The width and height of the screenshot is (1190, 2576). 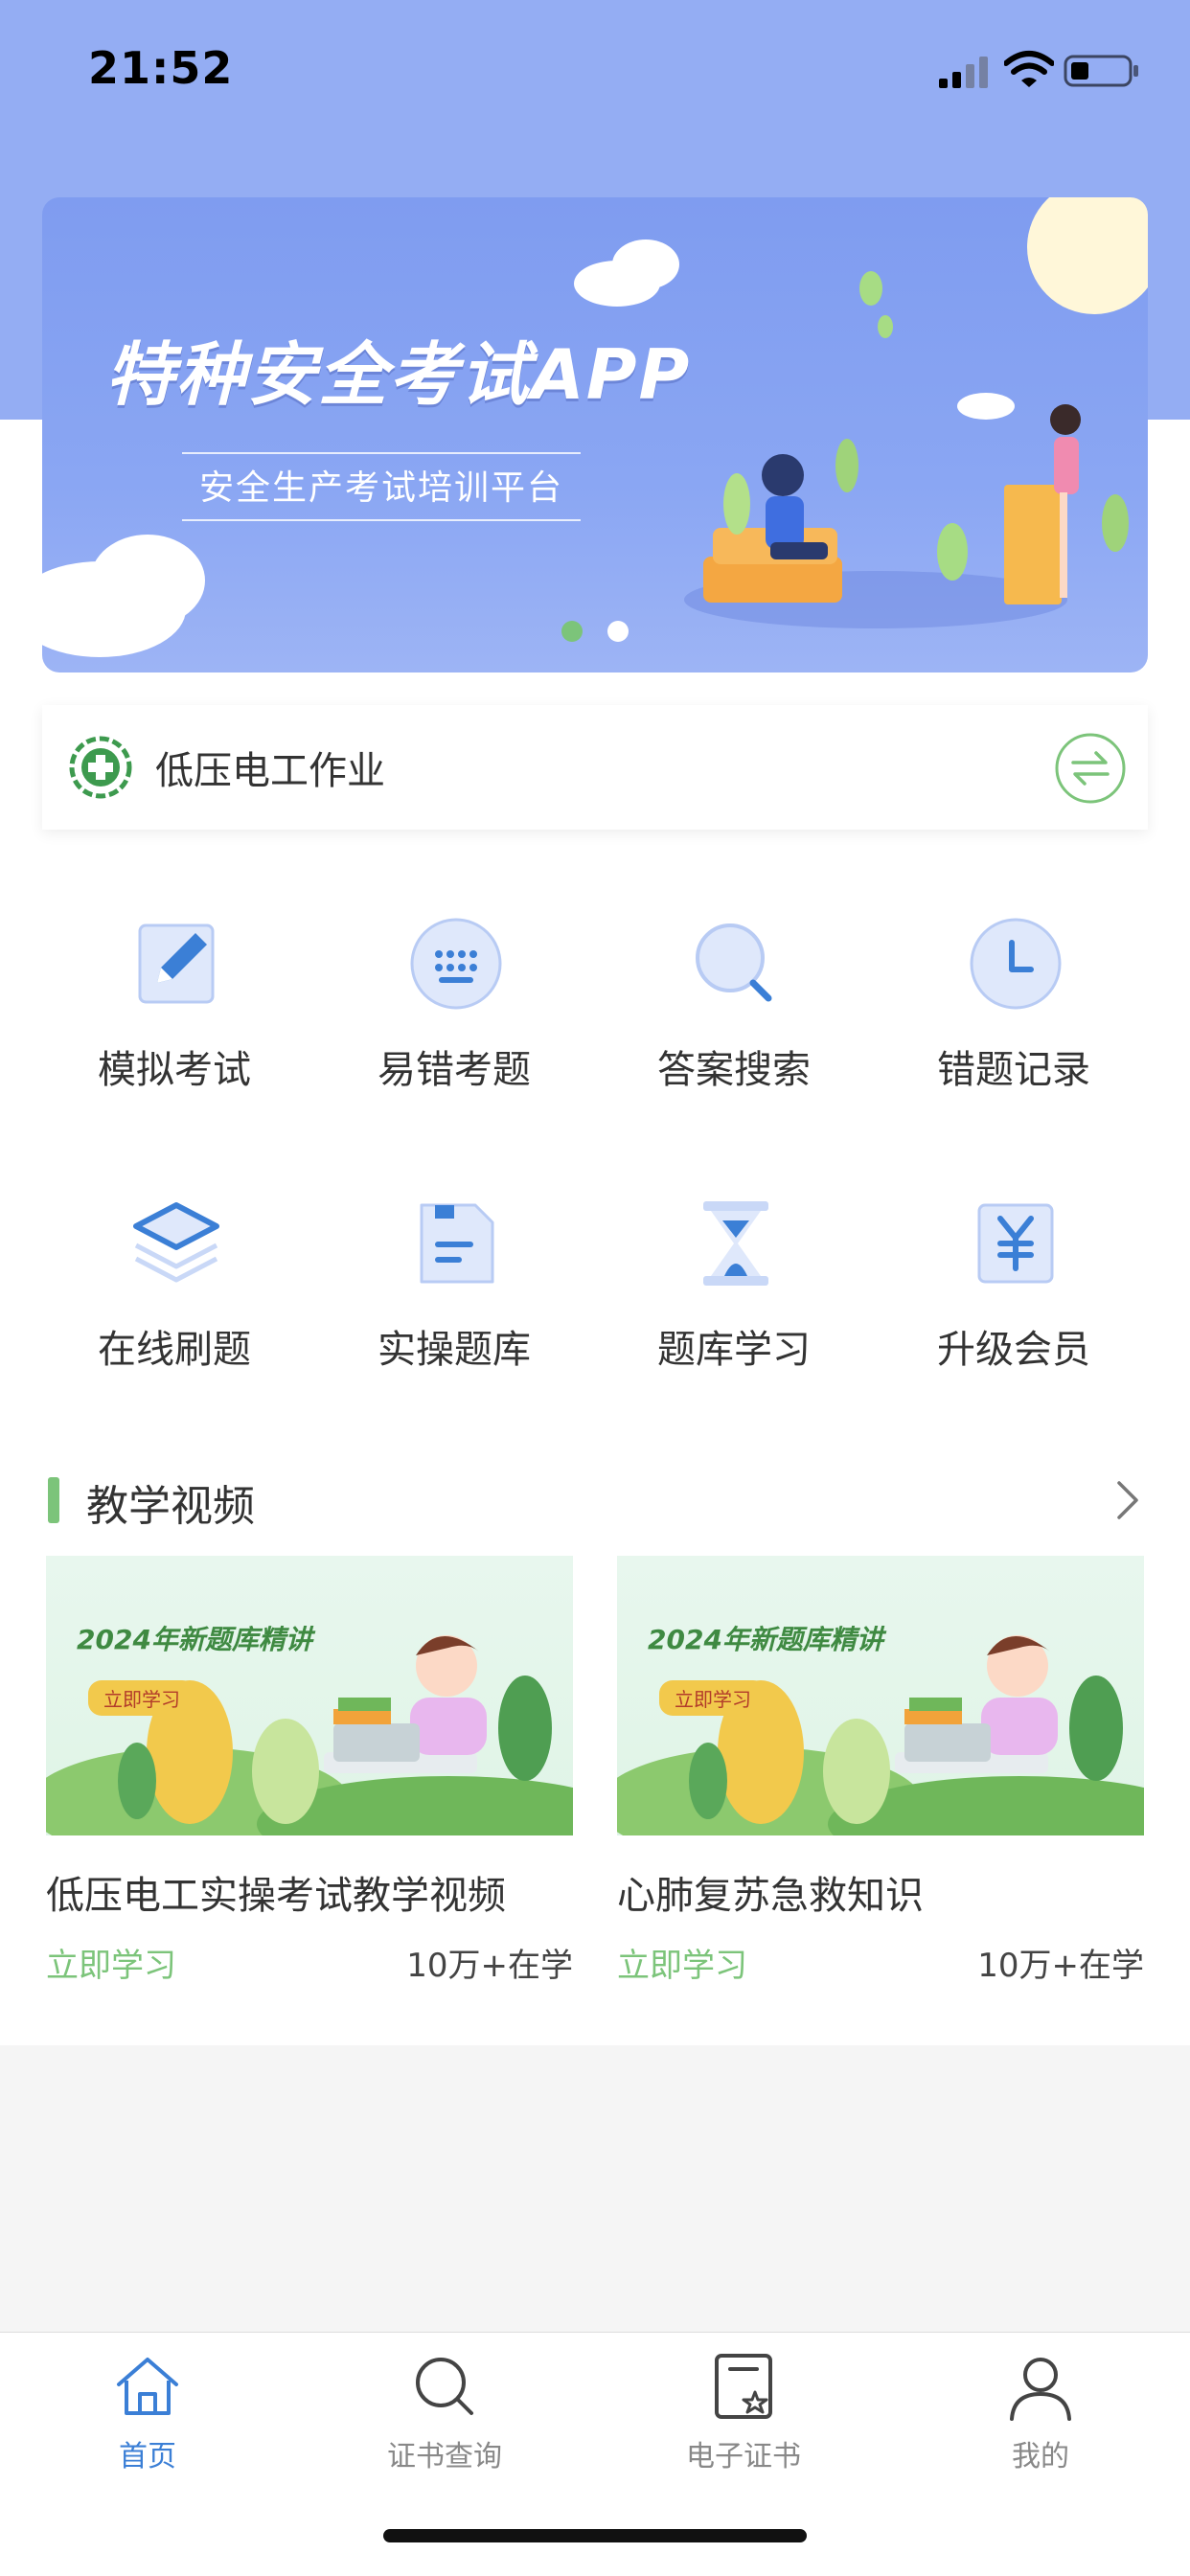 What do you see at coordinates (148, 2419) in the screenshot?
I see `nav-home: 首页` at bounding box center [148, 2419].